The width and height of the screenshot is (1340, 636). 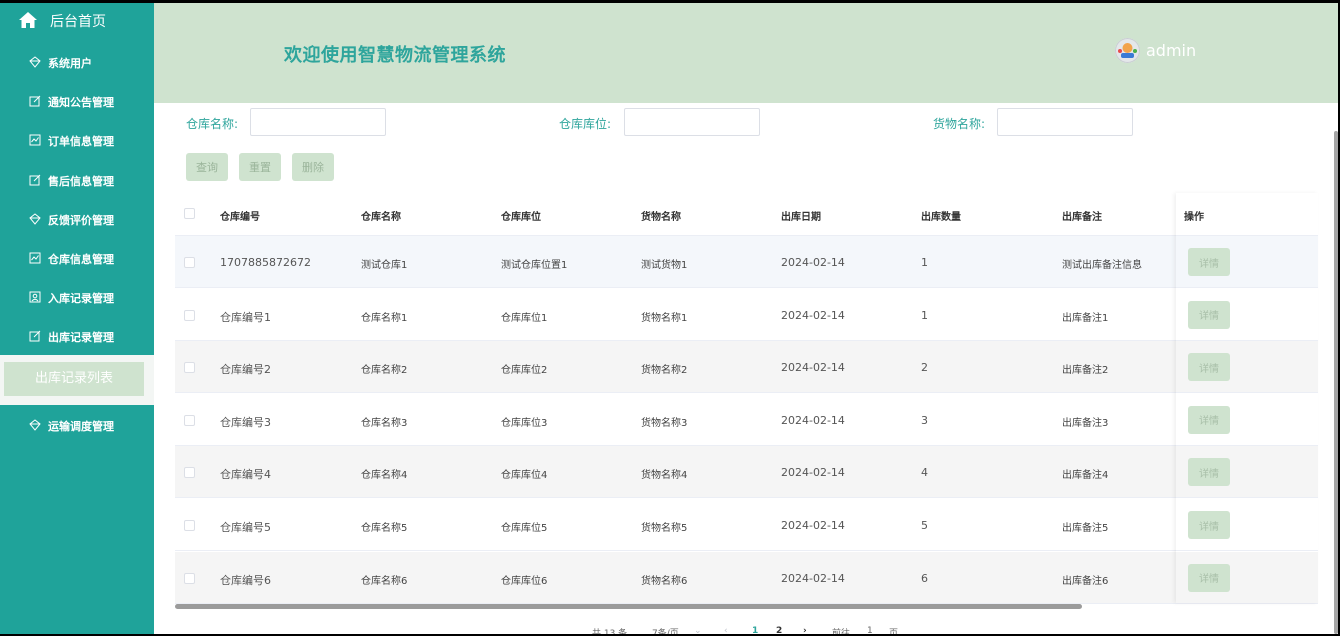 What do you see at coordinates (81, 102) in the screenshot?
I see `sidebar-item-label: 通知公告管理` at bounding box center [81, 102].